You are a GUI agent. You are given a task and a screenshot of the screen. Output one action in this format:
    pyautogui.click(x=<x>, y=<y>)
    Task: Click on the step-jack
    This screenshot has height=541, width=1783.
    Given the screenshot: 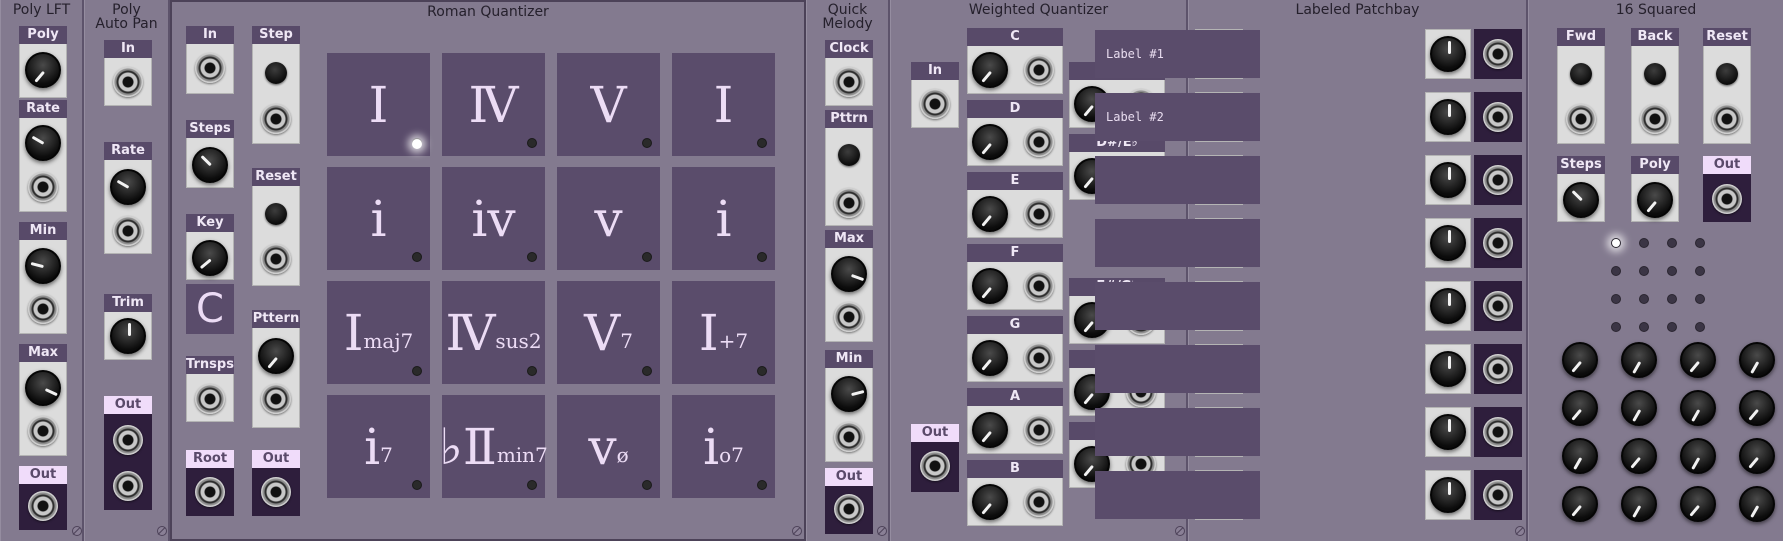 What is the action you would take?
    pyautogui.click(x=276, y=119)
    